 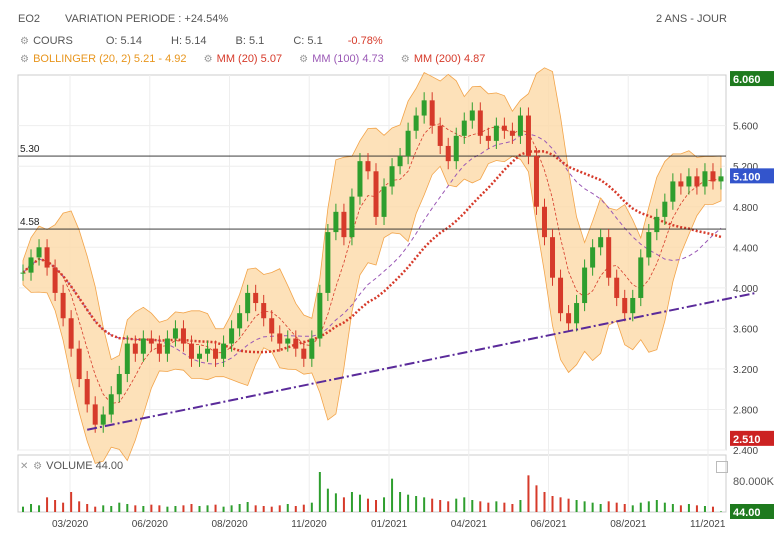 I want to click on support-level-label: 4.58, so click(x=30, y=222).